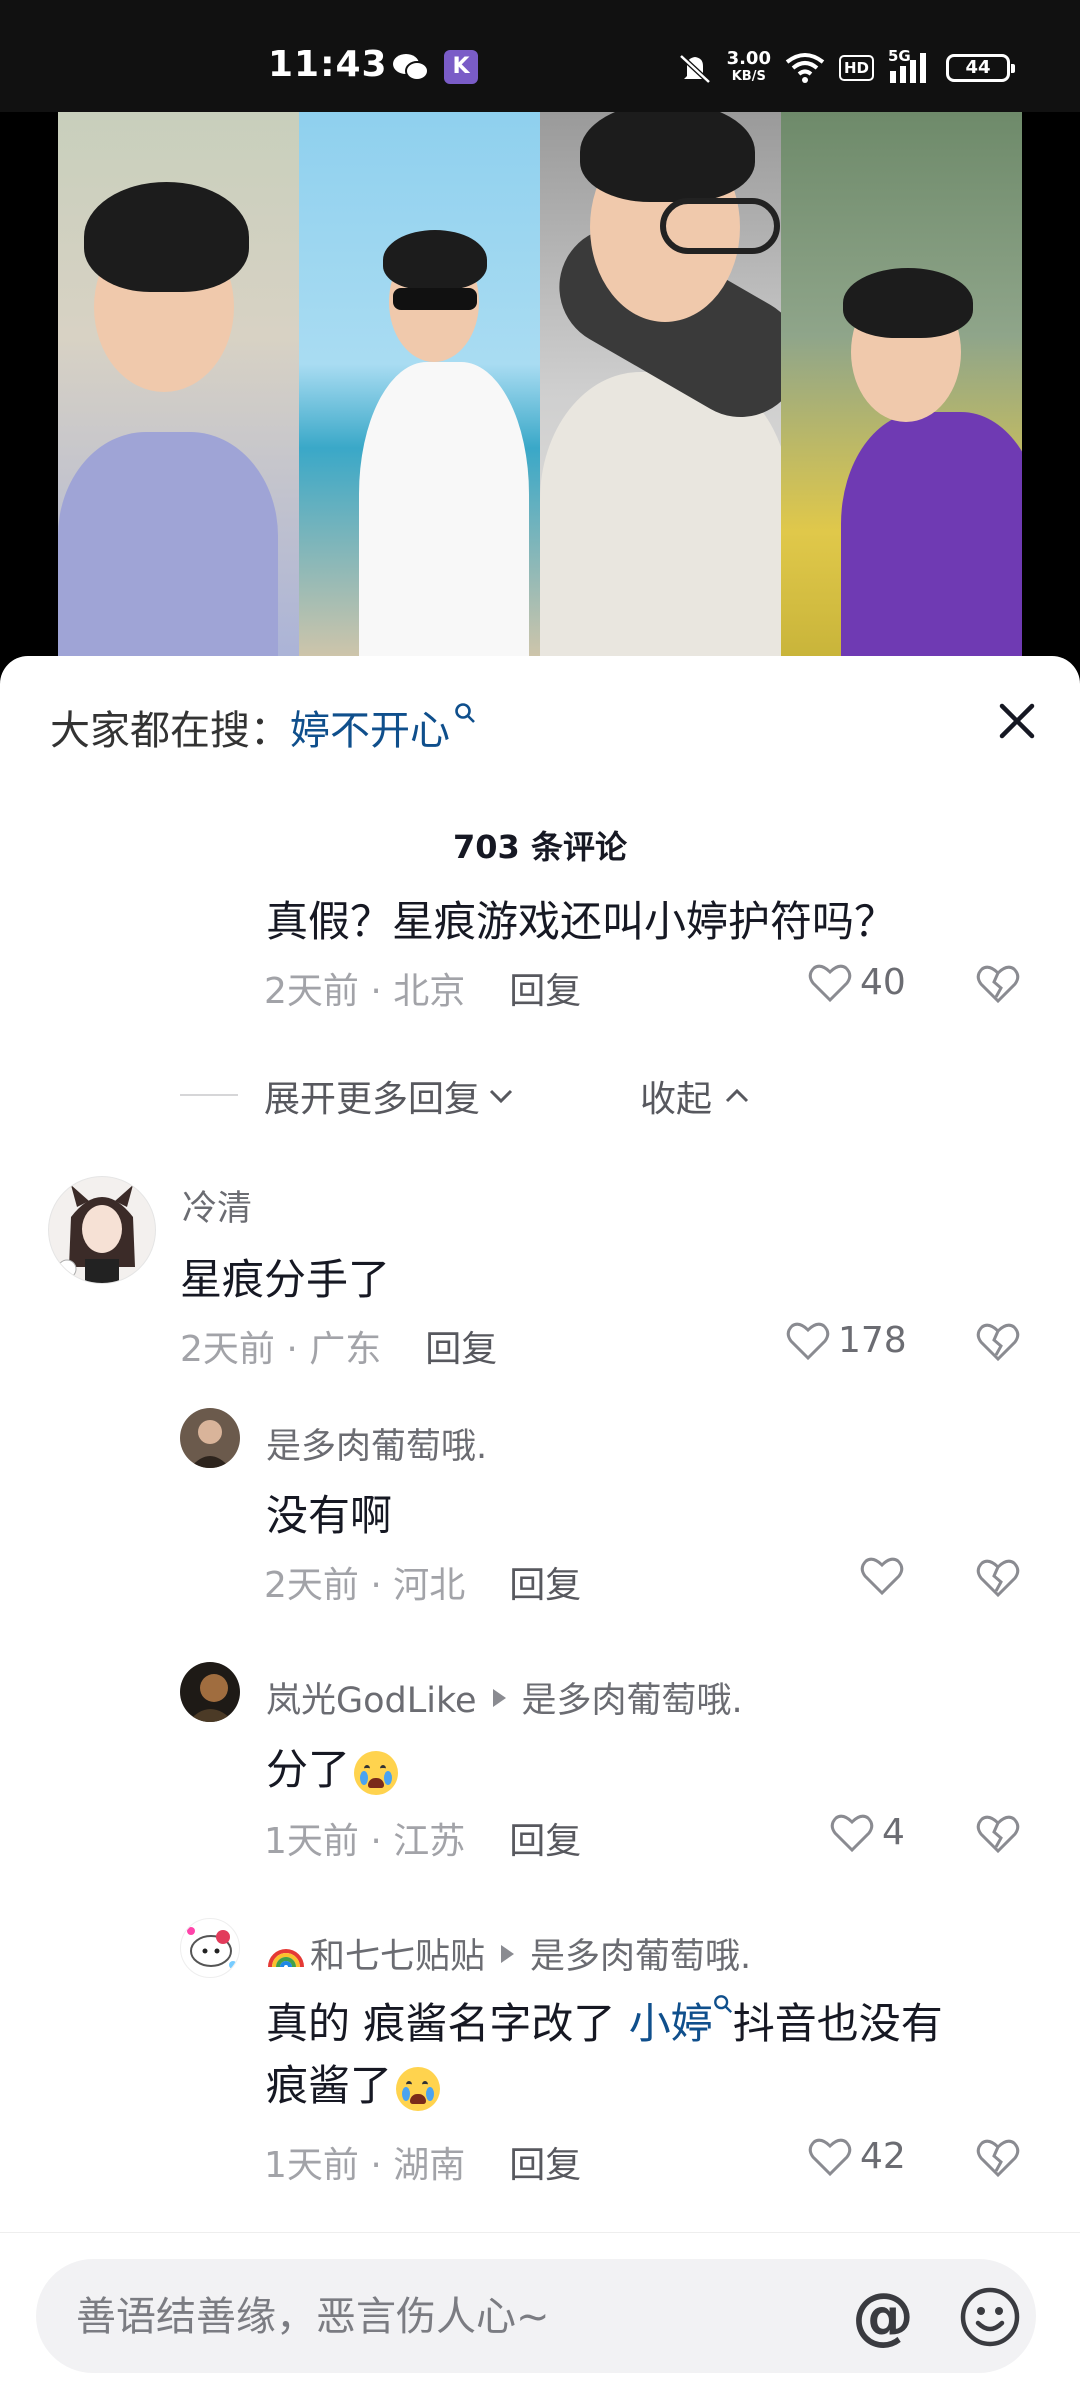 The image size is (1080, 2401). Describe the element at coordinates (371, 1697) in the screenshot. I see `comment-author: 岚光GodLike` at that location.